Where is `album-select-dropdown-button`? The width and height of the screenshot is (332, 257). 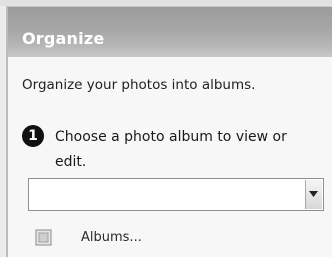
album-select-dropdown-button is located at coordinates (313, 194).